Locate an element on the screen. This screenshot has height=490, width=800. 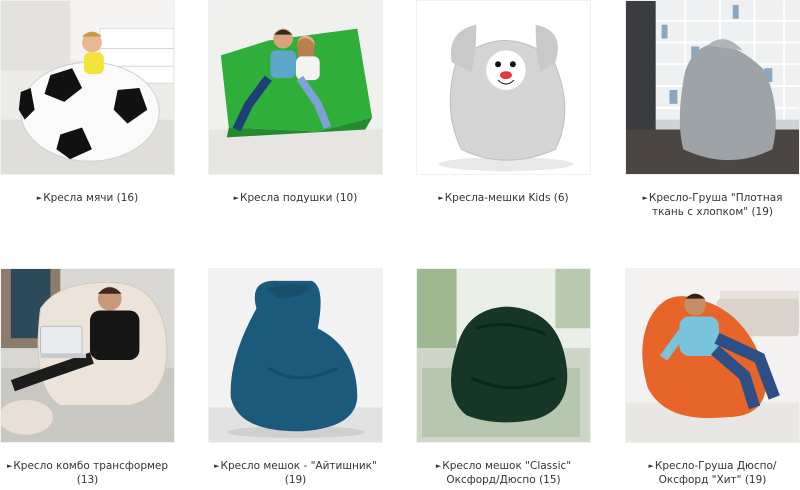
category-card-hit: ►Кресло-Груша Дюспо/Оксфорд "Хит" (19) is located at coordinates (712, 377).